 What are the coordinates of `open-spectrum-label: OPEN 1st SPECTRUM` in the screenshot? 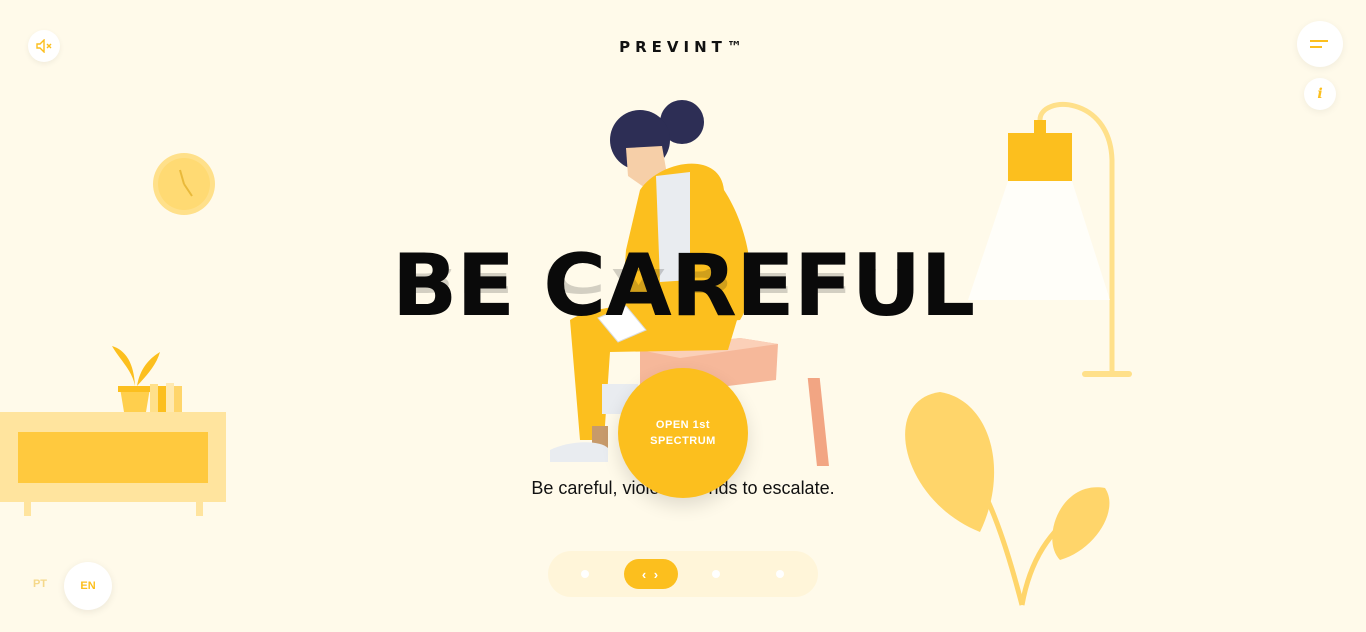 It's located at (683, 433).